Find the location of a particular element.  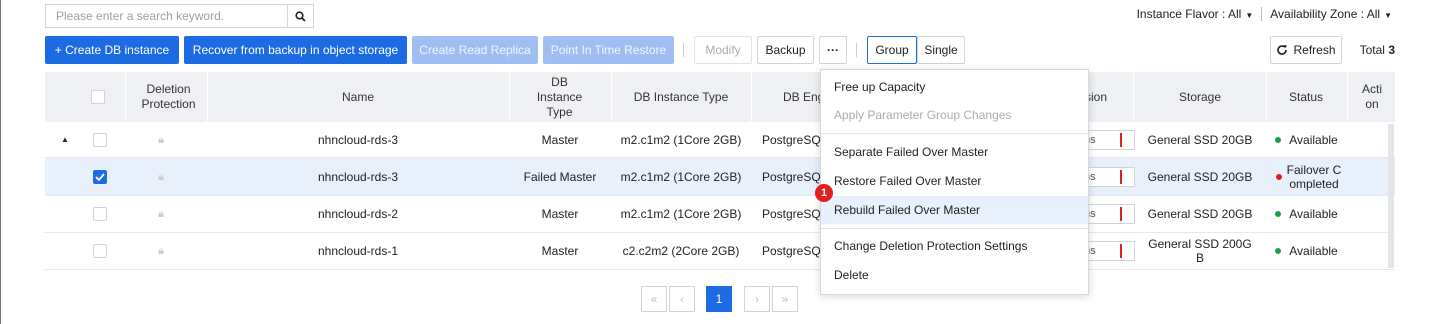

backup-button: Backup is located at coordinates (785, 50).